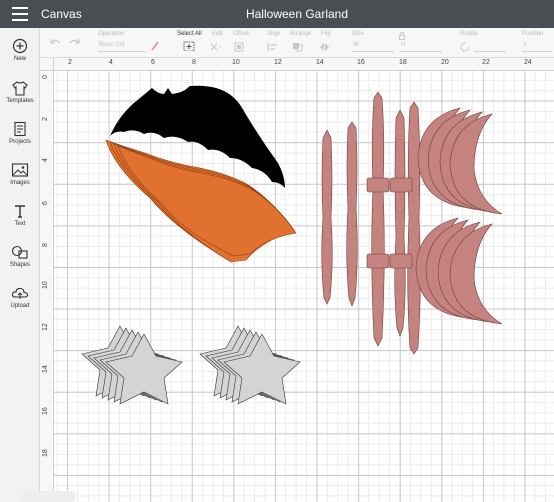  What do you see at coordinates (274, 34) in the screenshot?
I see `align-label: Align` at bounding box center [274, 34].